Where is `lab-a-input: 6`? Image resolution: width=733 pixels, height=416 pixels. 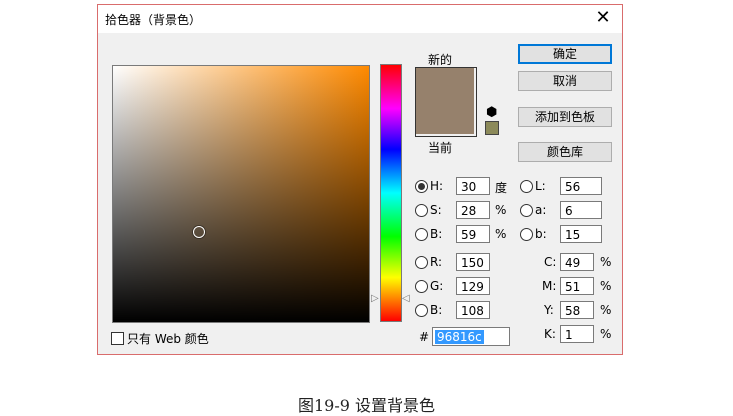
lab-a-input: 6 is located at coordinates (581, 210).